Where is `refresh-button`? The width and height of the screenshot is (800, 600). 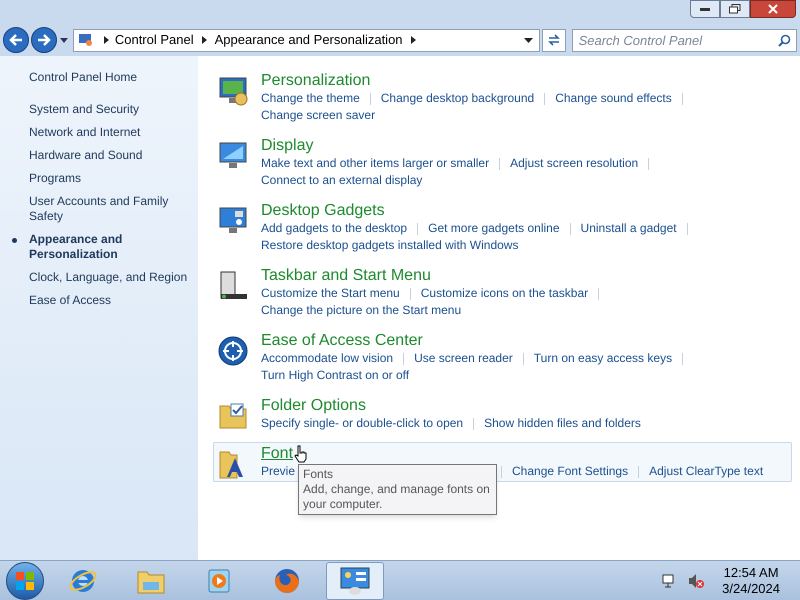 refresh-button is located at coordinates (554, 40).